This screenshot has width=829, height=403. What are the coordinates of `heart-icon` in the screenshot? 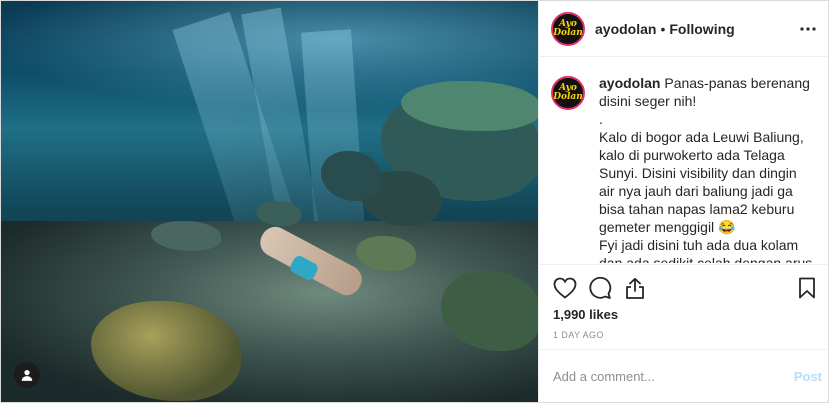 It's located at (565, 288).